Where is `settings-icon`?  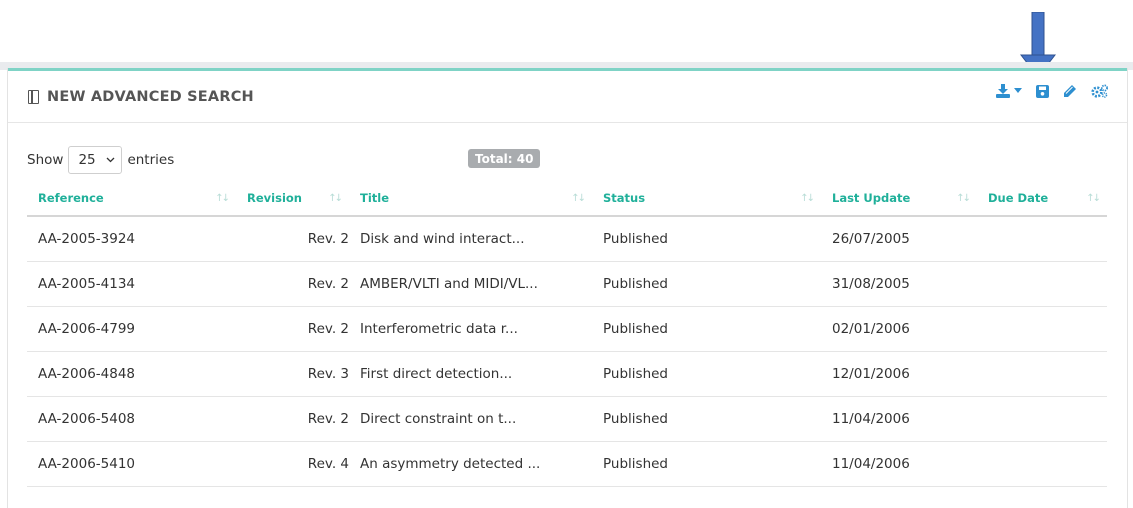
settings-icon is located at coordinates (1099, 91).